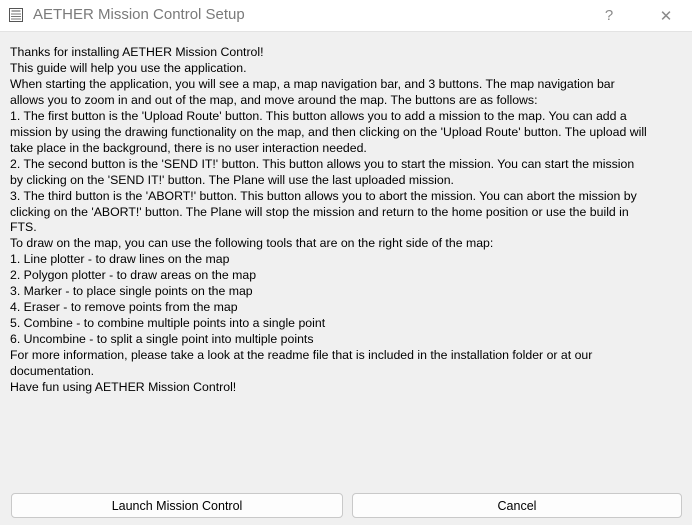 The image size is (692, 525). What do you see at coordinates (123, 387) in the screenshot?
I see `instruction-line: Have fun using AETHER Mission Control!` at bounding box center [123, 387].